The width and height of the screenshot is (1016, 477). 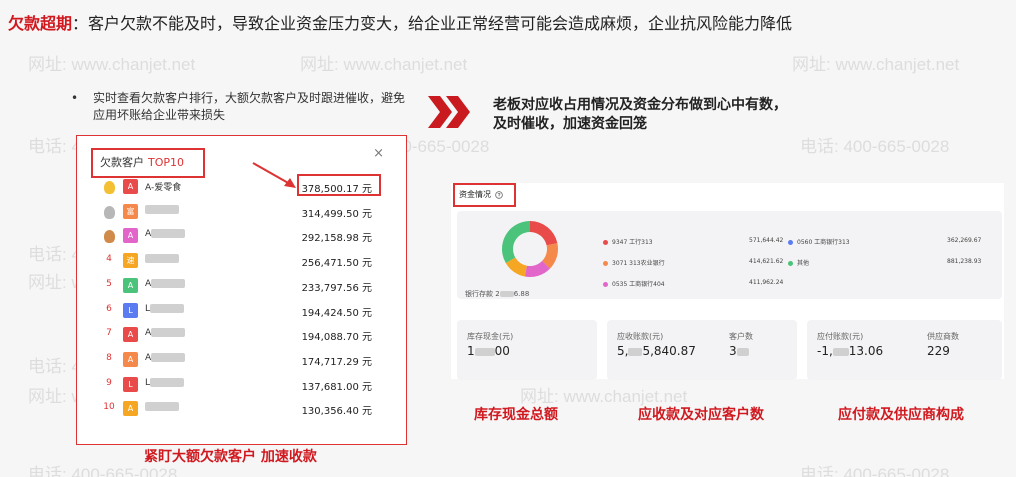 I want to click on rank-number: 7, so click(x=109, y=333).